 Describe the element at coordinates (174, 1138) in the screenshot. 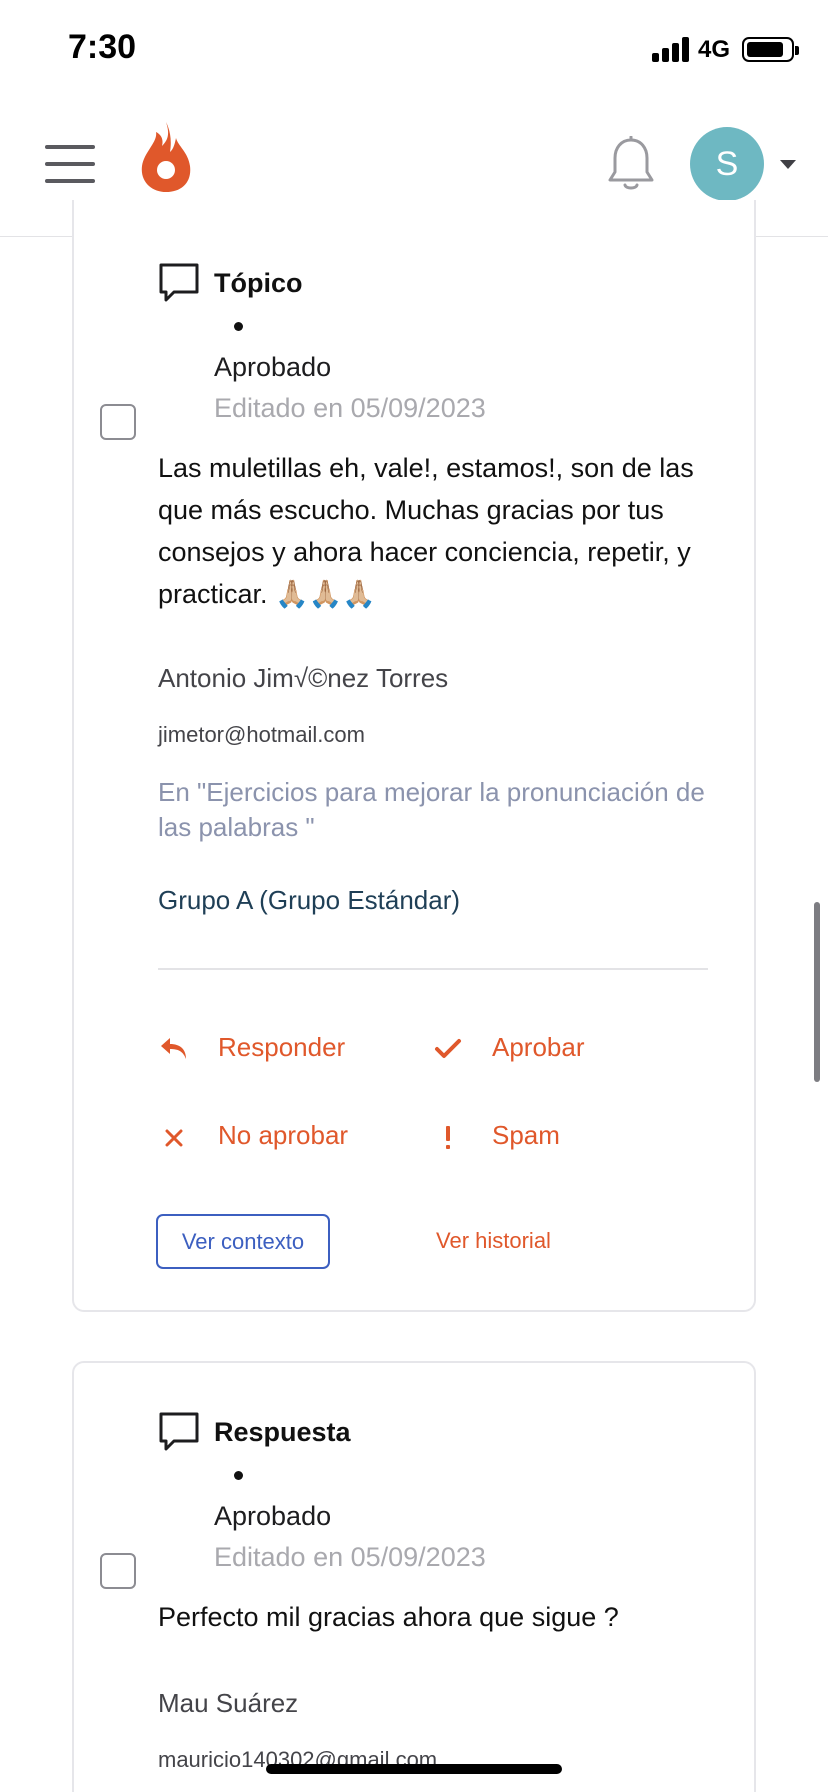

I see `close-icon` at that location.